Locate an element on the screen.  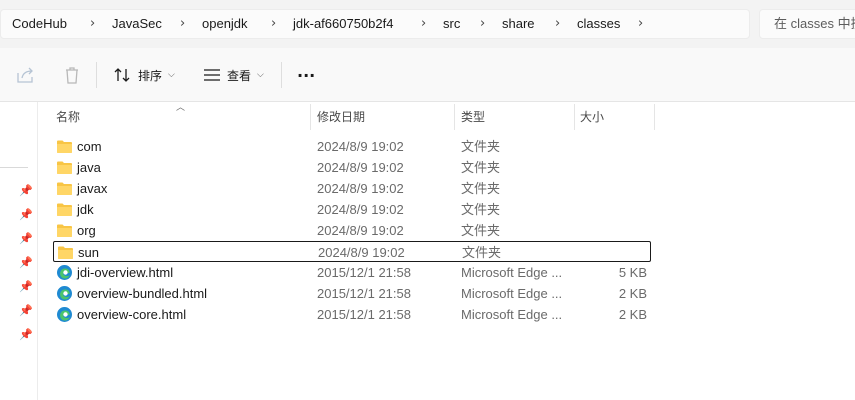
file-name: com is located at coordinates (89, 146).